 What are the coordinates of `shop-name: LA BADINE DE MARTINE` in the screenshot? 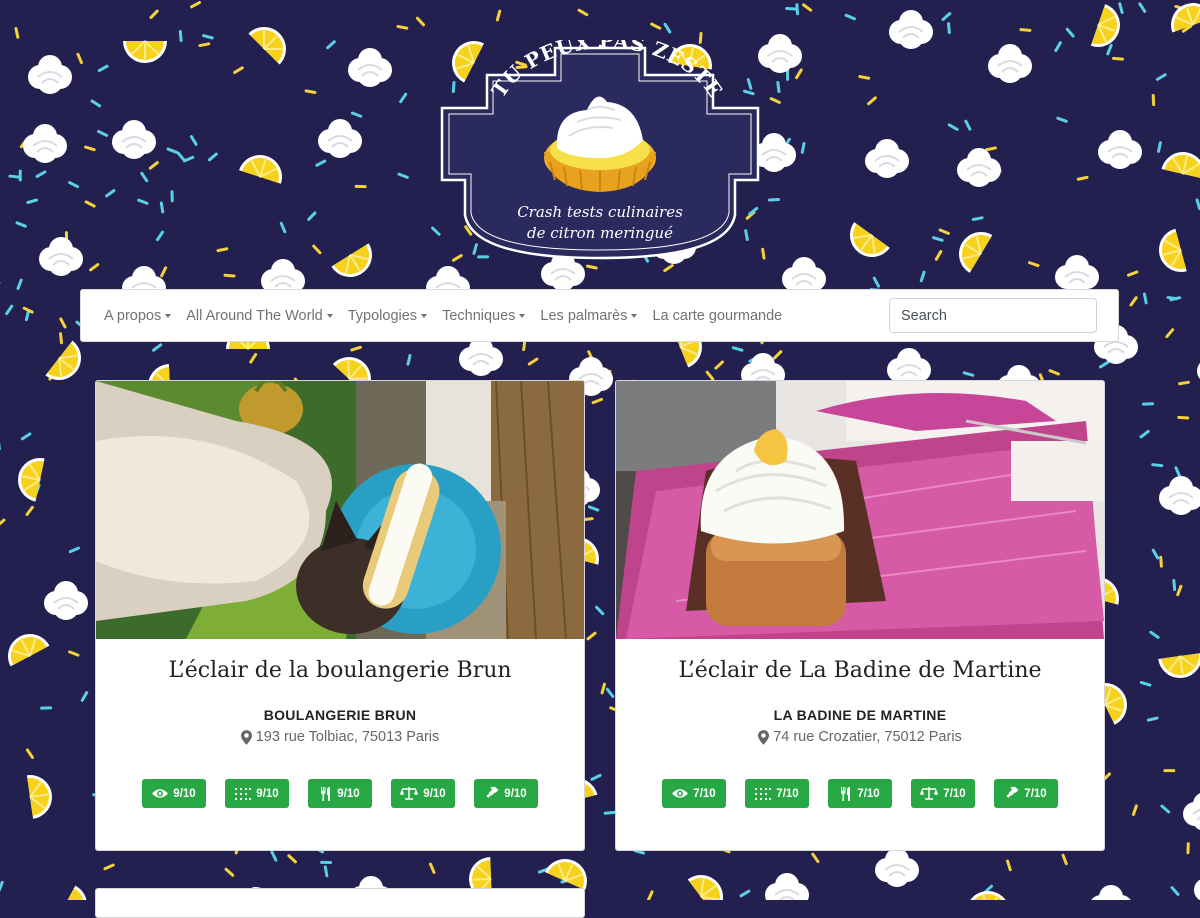 It's located at (860, 715).